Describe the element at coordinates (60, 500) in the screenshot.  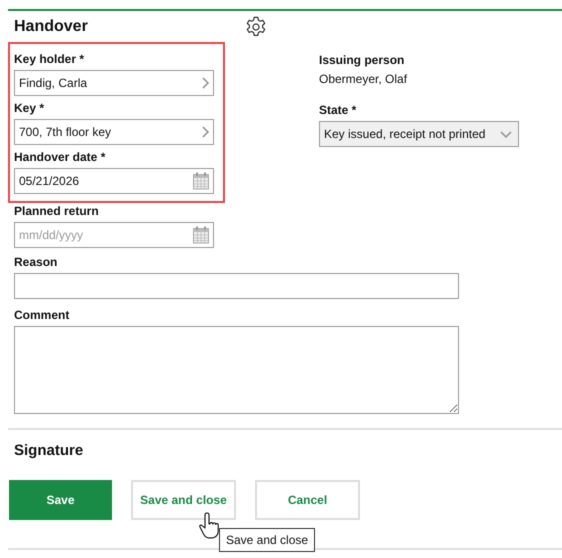
I see `save-button: Save` at that location.